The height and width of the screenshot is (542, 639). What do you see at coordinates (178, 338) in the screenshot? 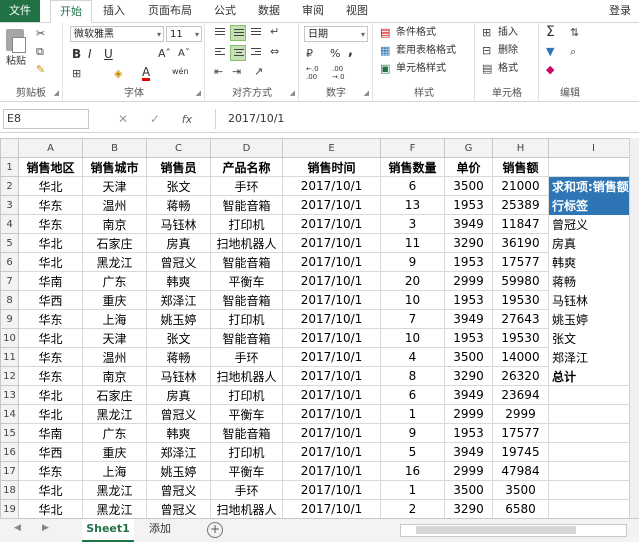
I see `data-cell: 张文` at bounding box center [178, 338].